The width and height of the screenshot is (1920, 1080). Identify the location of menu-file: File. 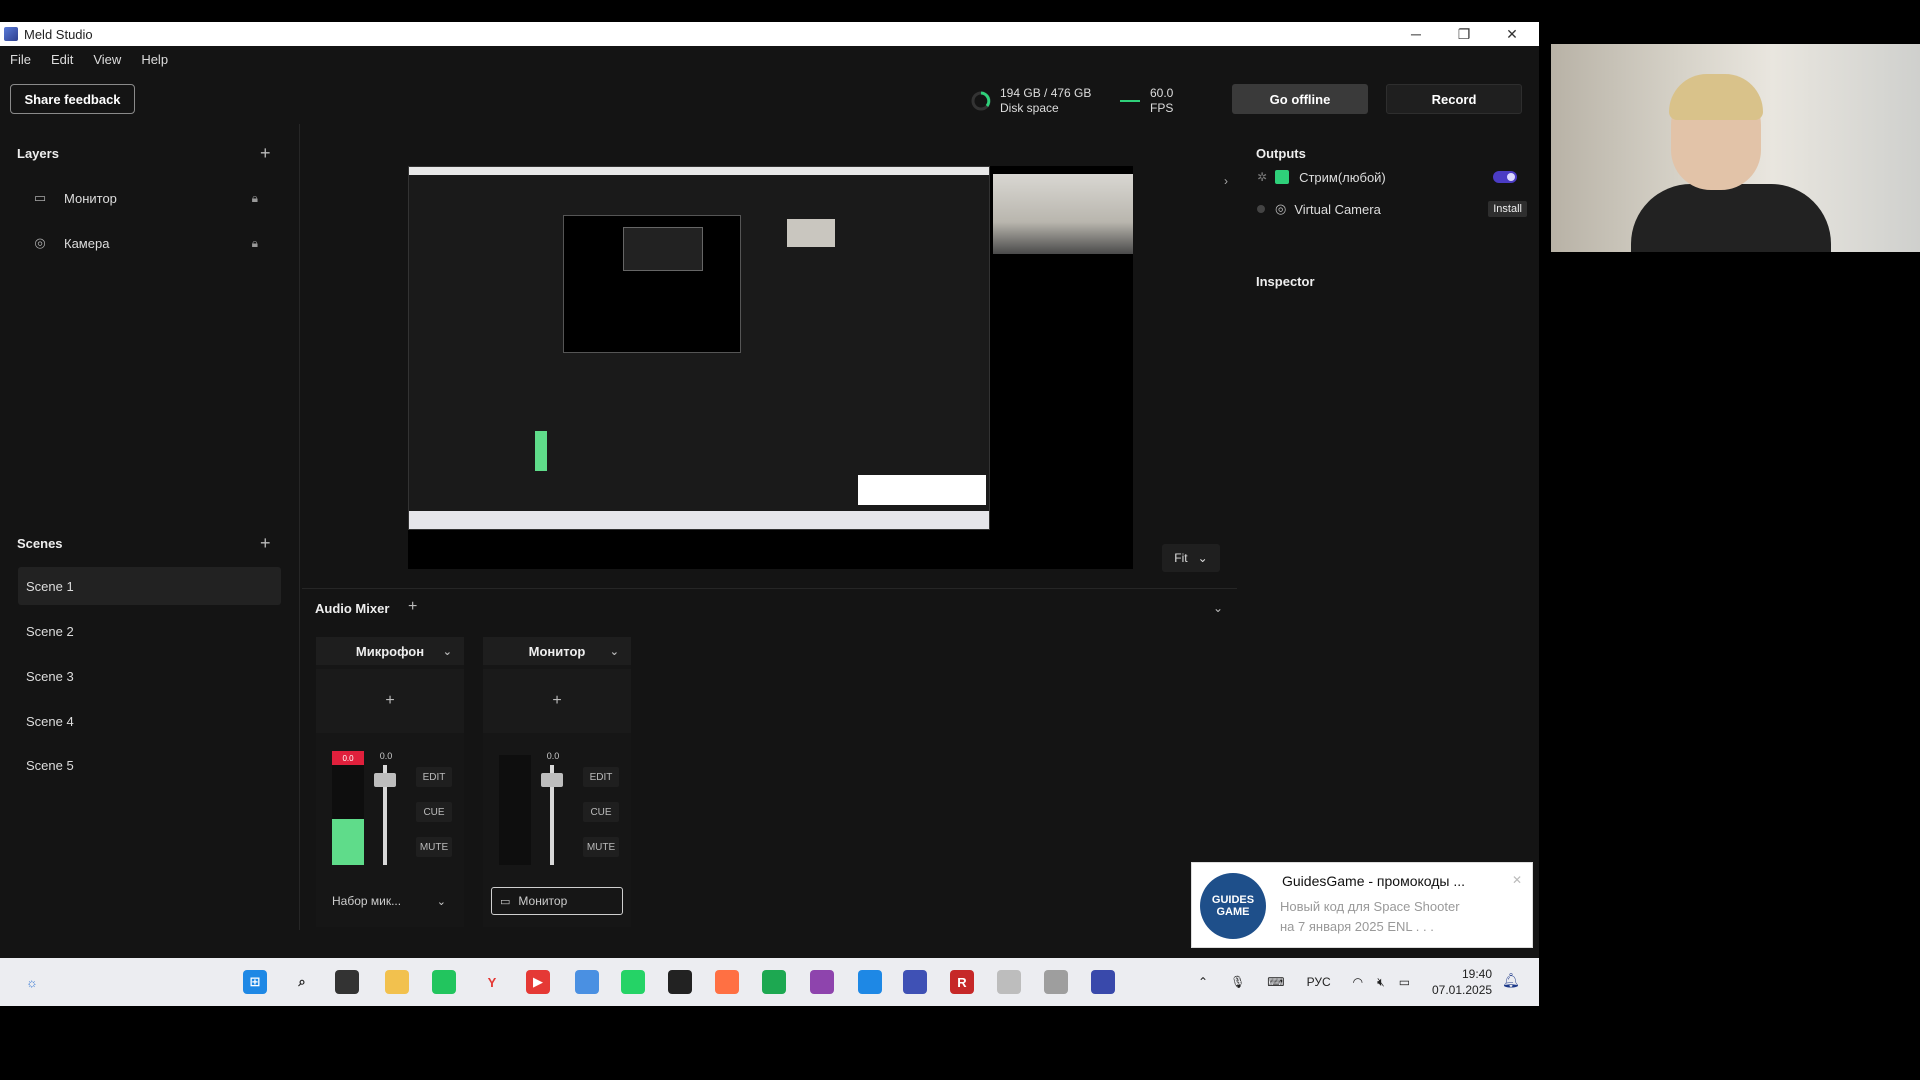
(20, 59).